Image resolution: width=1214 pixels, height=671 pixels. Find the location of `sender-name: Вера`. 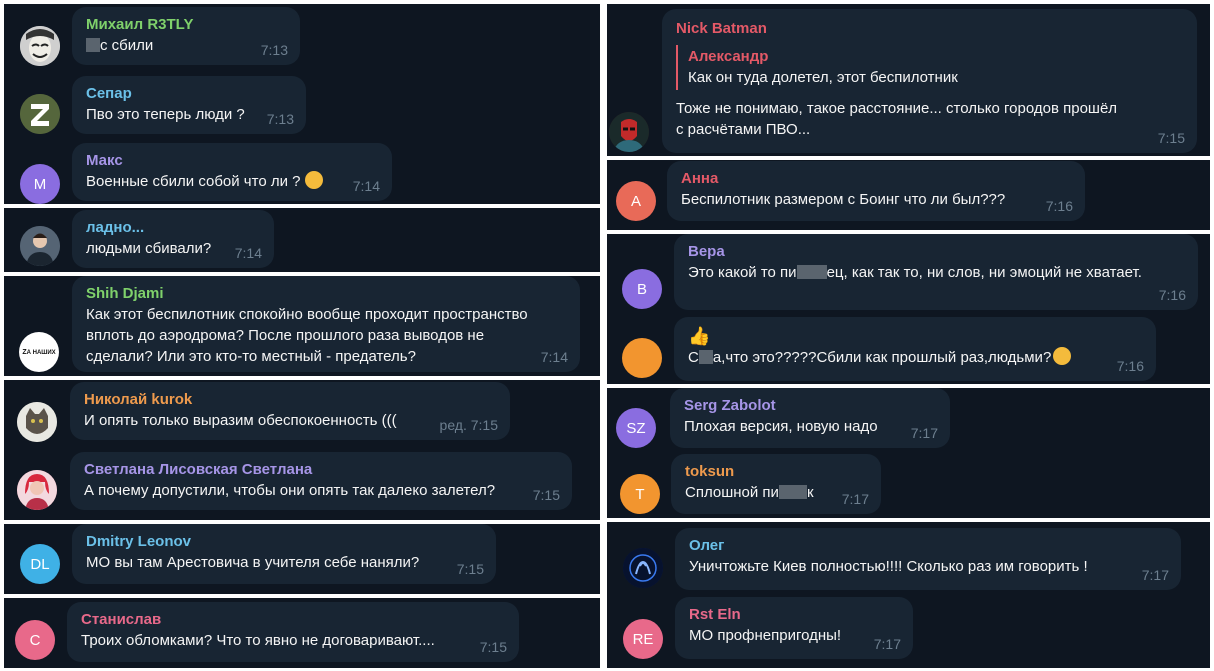

sender-name: Вера is located at coordinates (936, 252).